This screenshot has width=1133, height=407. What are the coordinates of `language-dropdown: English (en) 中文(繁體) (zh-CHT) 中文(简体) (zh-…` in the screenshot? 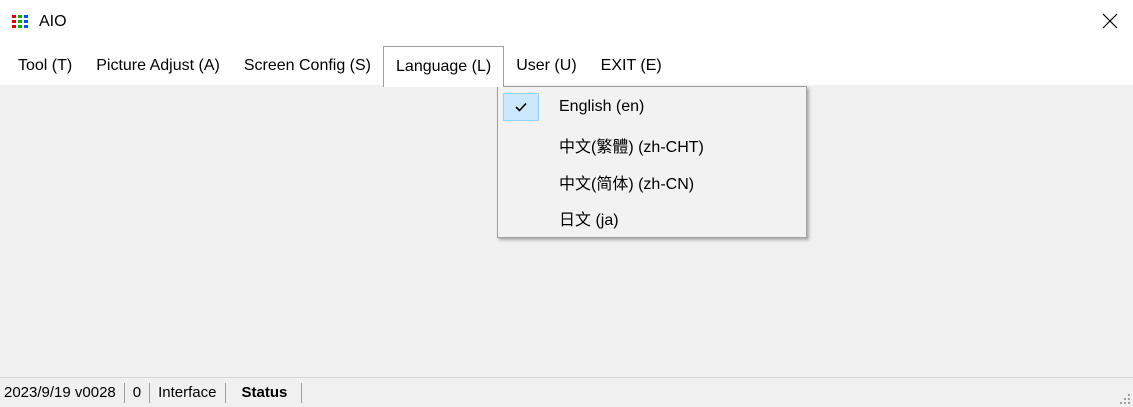 It's located at (652, 162).